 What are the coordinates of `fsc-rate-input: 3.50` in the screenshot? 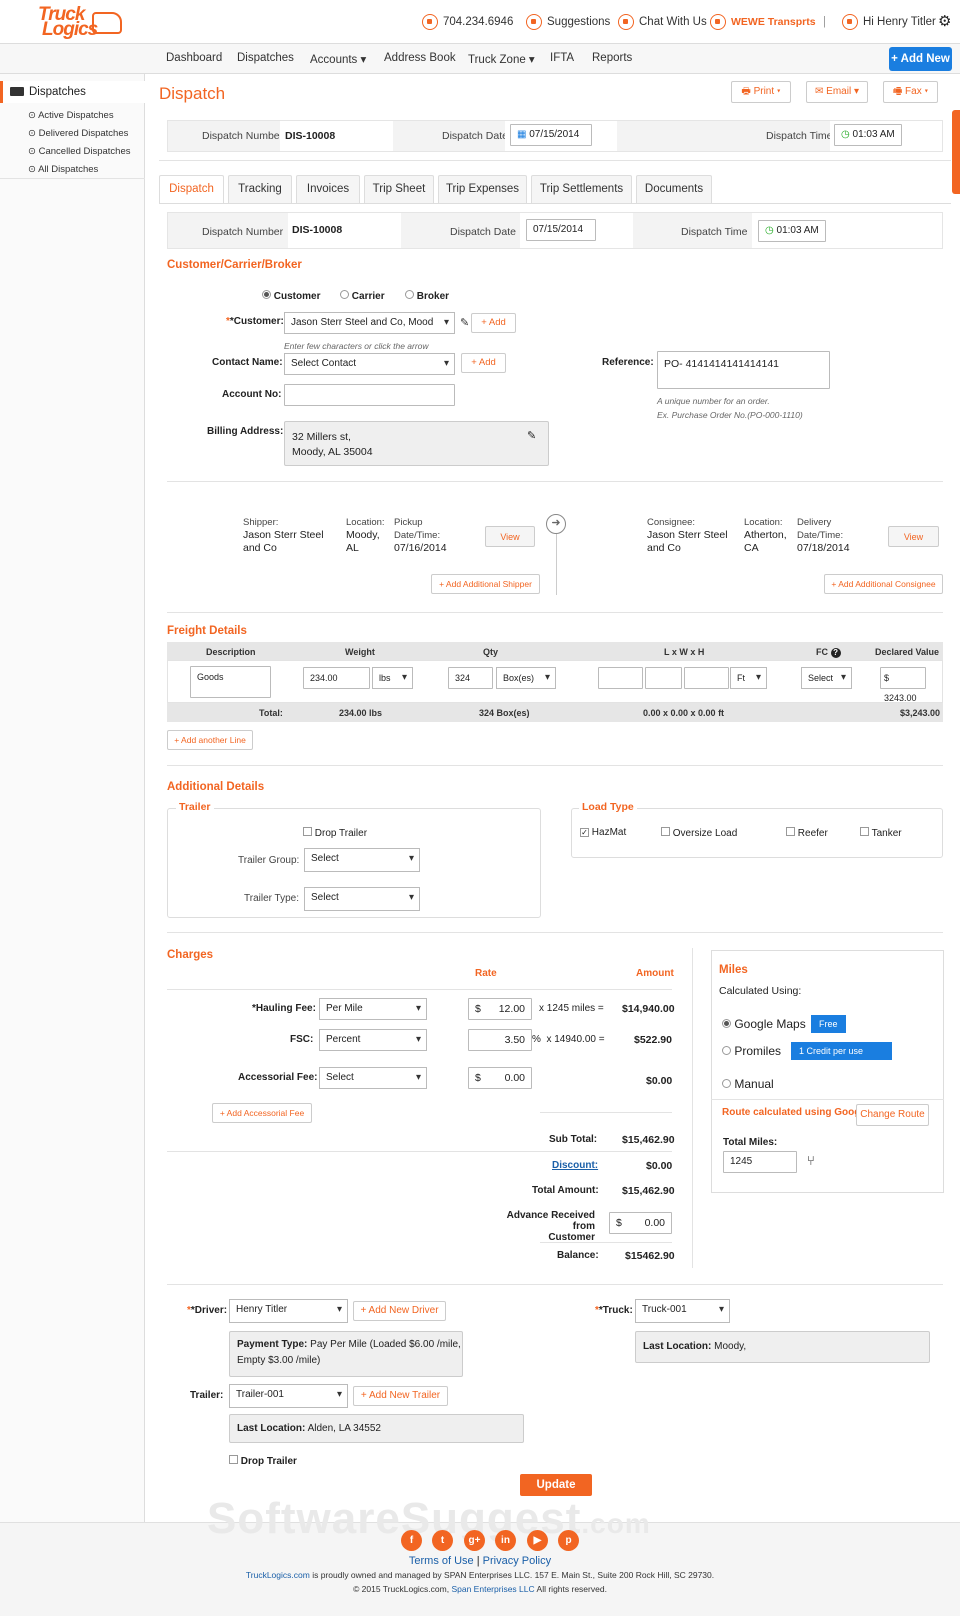 It's located at (500, 1040).